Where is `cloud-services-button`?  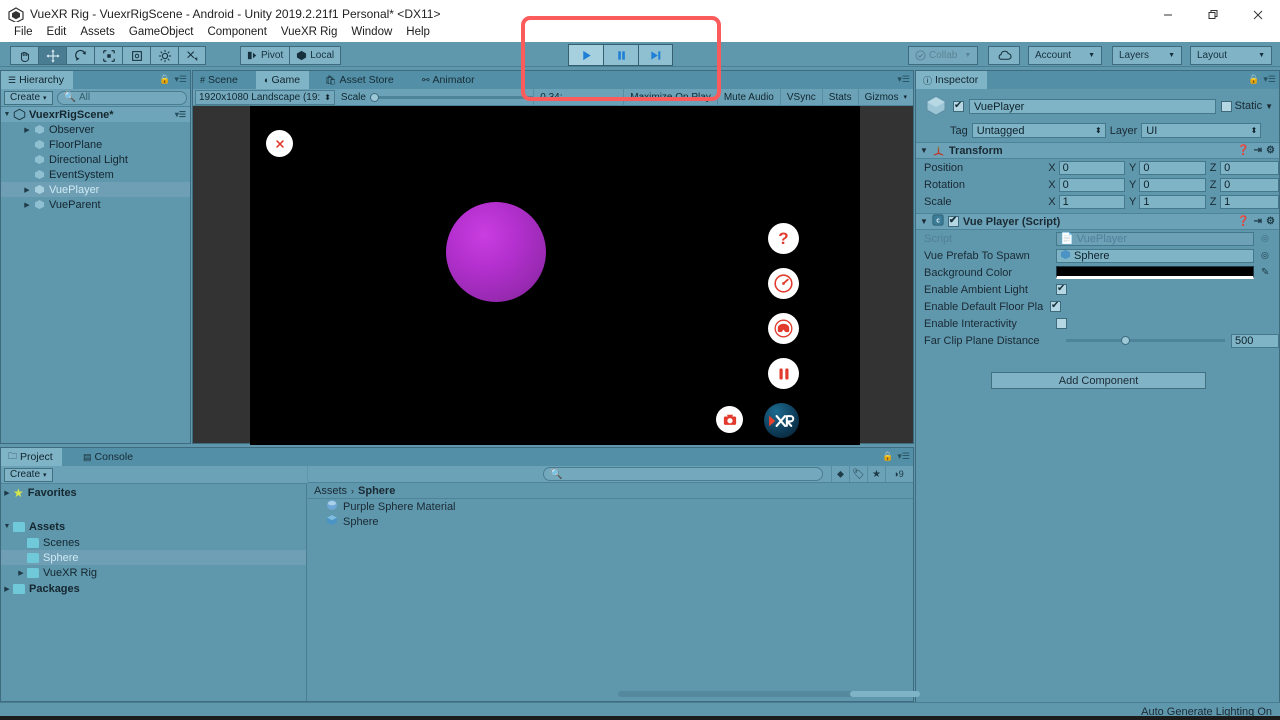
cloud-services-button is located at coordinates (1004, 55).